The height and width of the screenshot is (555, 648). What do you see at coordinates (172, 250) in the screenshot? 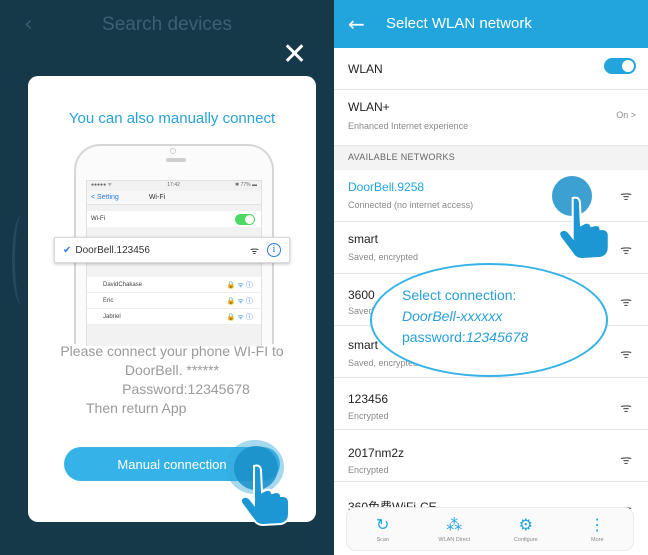
I see `selected-network-popup: ✔ DoorBell.123456 ᯤ i` at bounding box center [172, 250].